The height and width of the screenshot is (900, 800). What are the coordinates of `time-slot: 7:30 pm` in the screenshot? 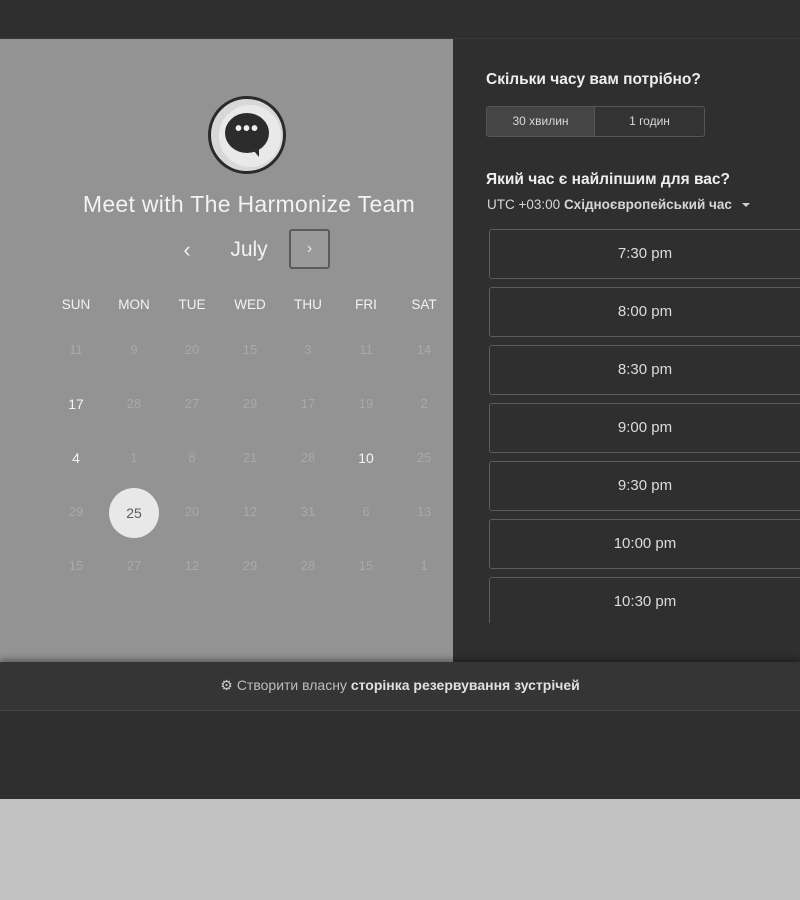 It's located at (644, 254).